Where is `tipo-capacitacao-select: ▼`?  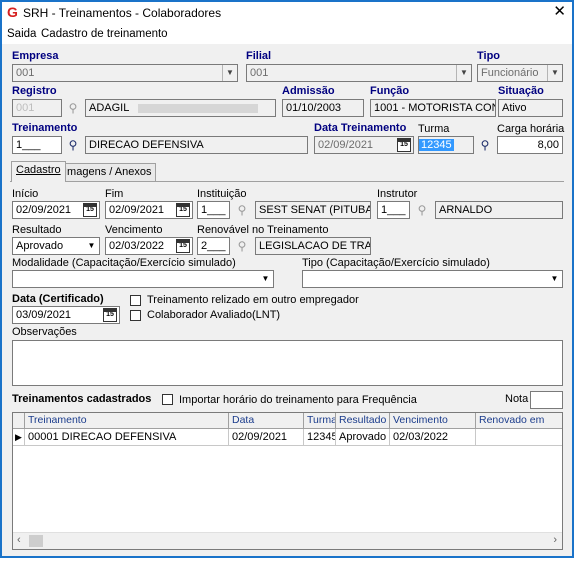 tipo-capacitacao-select: ▼ is located at coordinates (432, 279).